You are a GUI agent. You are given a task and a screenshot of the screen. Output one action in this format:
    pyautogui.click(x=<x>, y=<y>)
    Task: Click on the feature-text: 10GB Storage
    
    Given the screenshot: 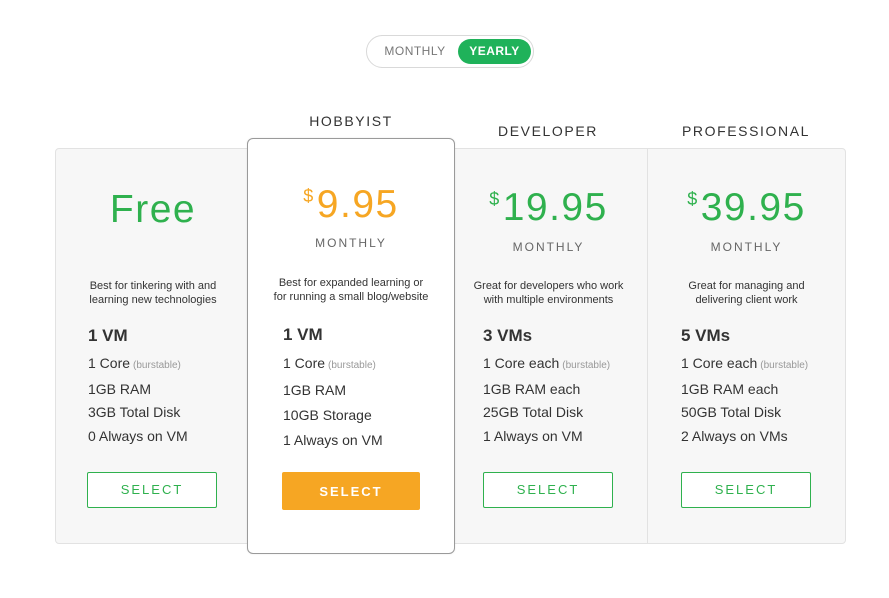 What is the action you would take?
    pyautogui.click(x=327, y=415)
    